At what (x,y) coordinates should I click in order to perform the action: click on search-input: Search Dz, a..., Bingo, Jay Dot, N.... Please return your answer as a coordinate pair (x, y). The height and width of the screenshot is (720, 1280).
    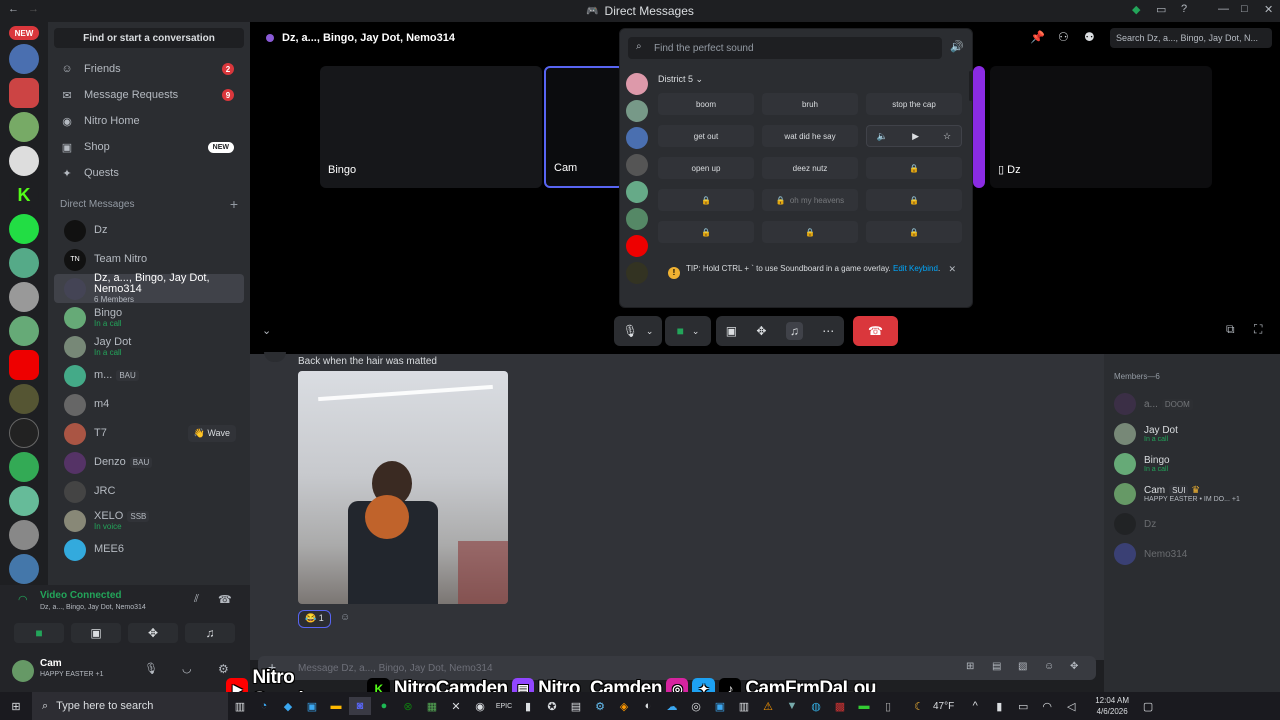
    Looking at the image, I should click on (1191, 38).